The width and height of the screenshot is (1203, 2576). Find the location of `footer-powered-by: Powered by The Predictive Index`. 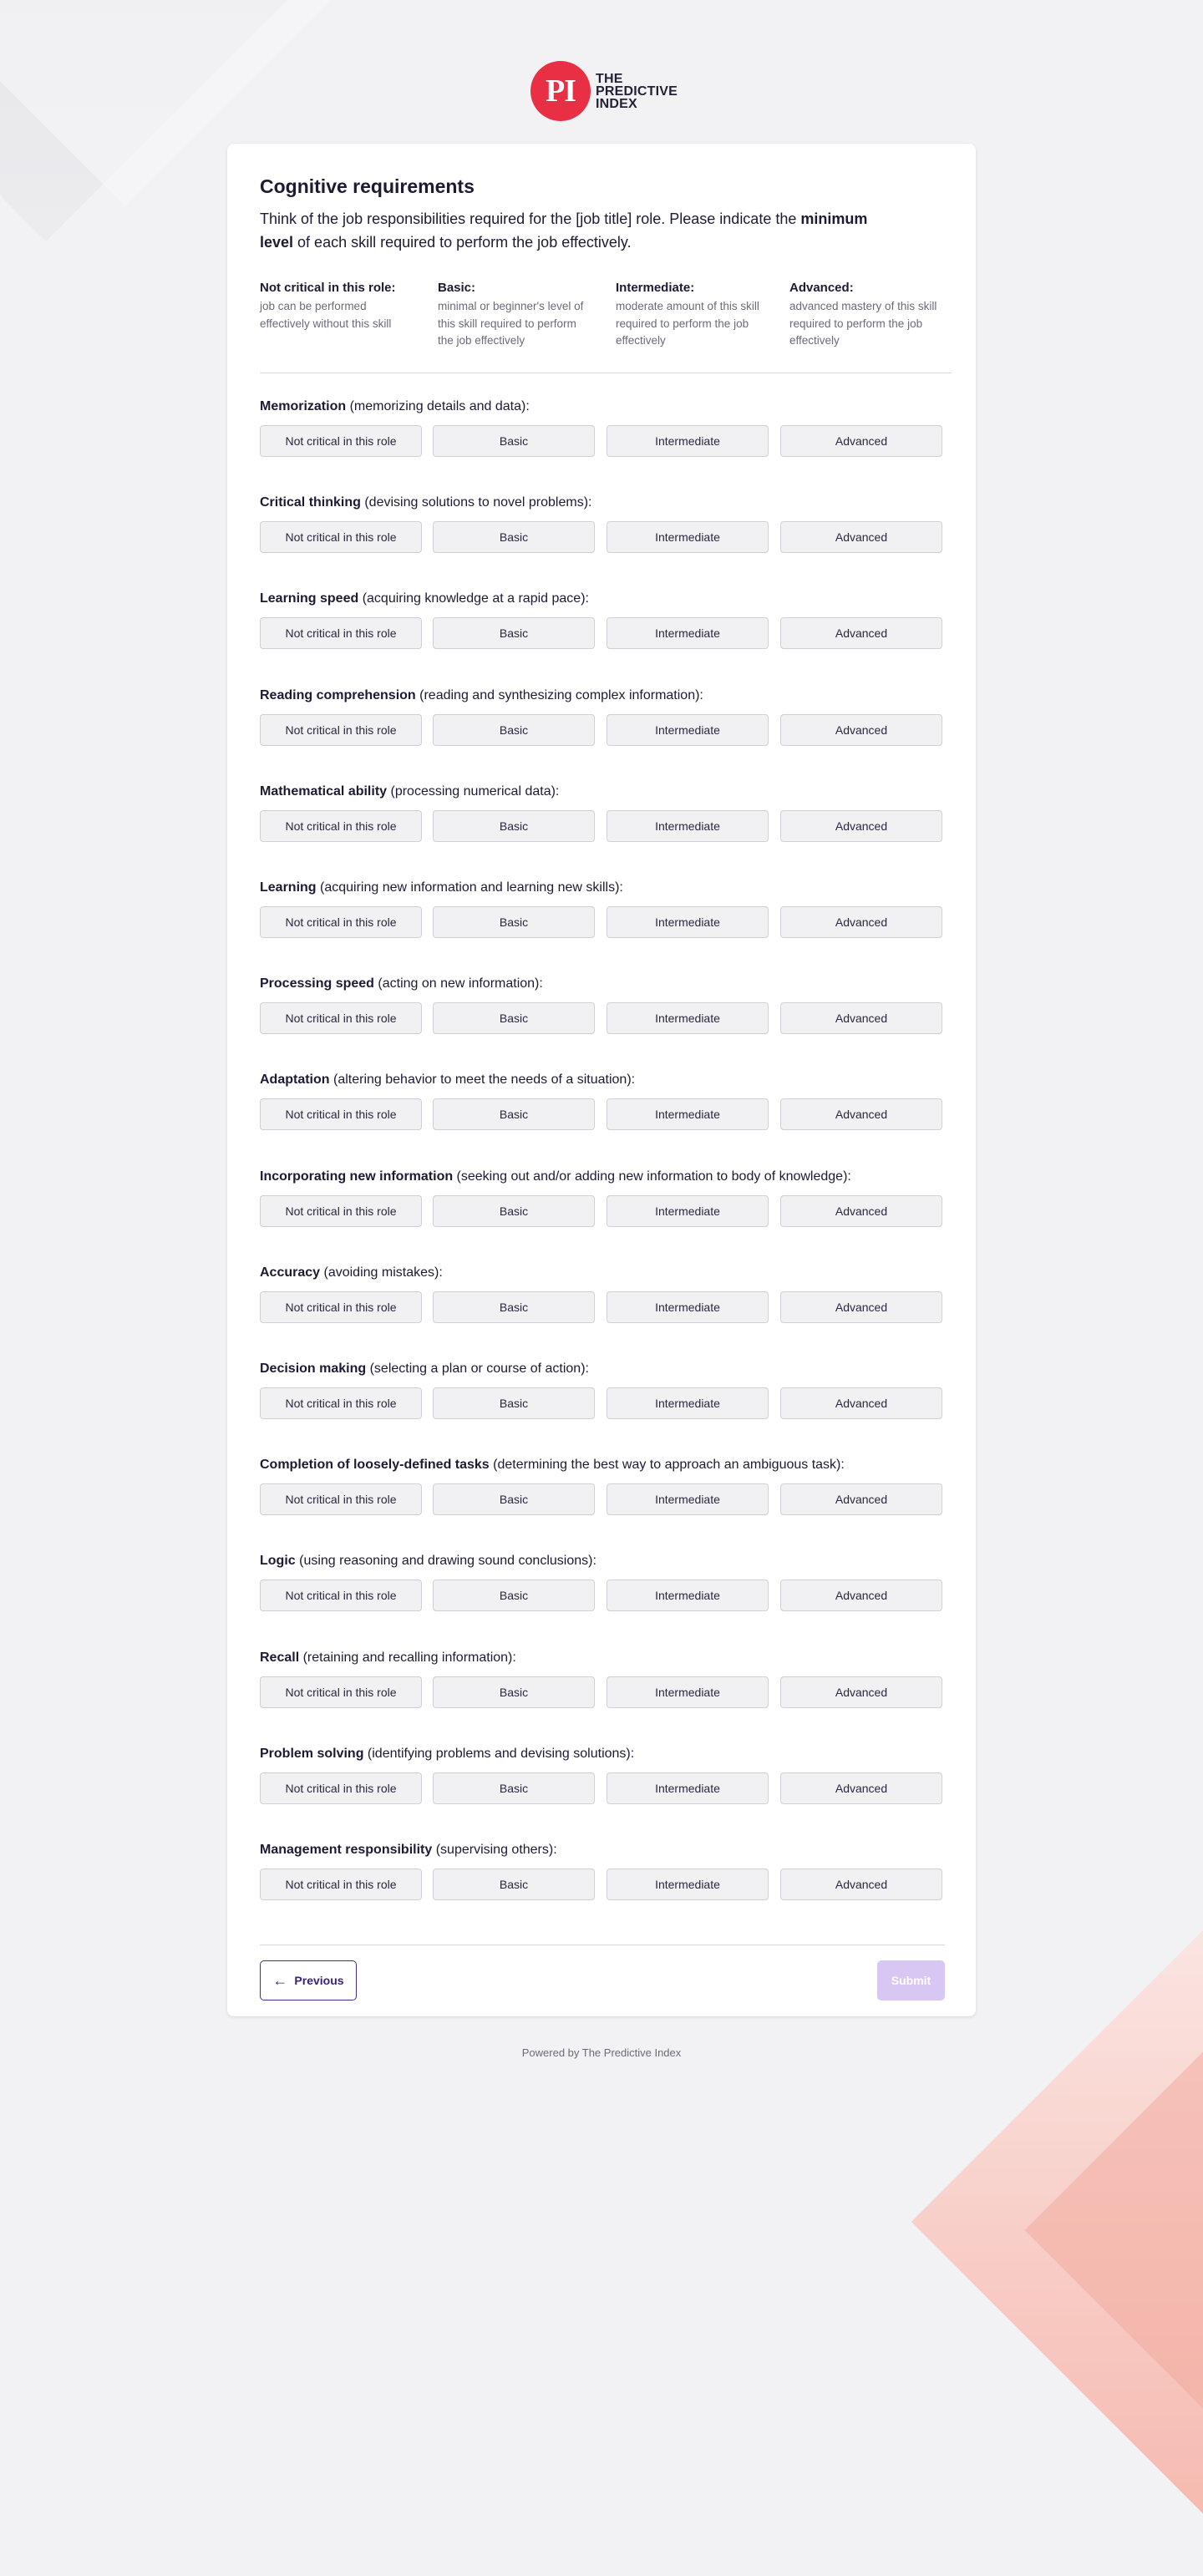

footer-powered-by: Powered by The Predictive Index is located at coordinates (601, 2052).